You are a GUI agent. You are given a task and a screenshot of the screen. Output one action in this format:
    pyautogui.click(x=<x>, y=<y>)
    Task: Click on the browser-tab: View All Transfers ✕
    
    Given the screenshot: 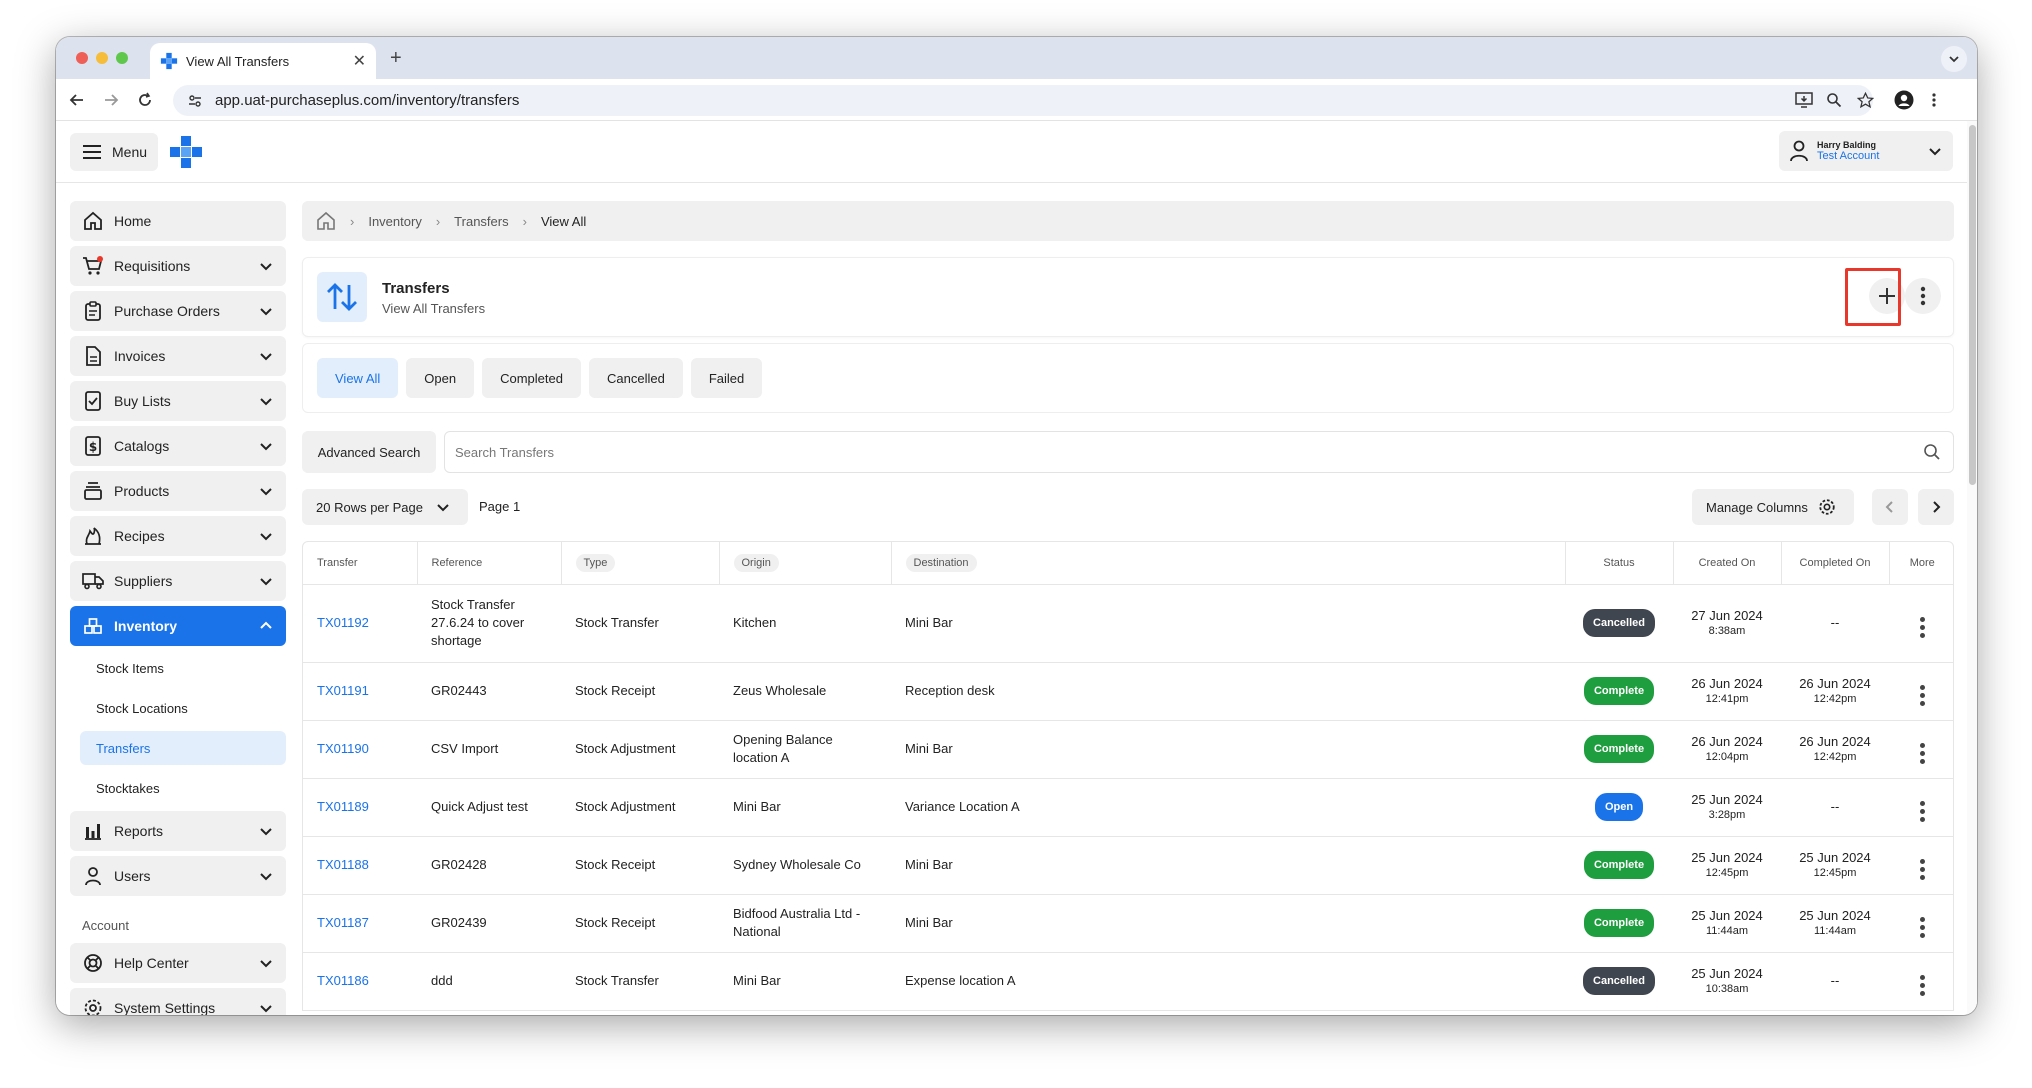 What is the action you would take?
    pyautogui.click(x=263, y=61)
    